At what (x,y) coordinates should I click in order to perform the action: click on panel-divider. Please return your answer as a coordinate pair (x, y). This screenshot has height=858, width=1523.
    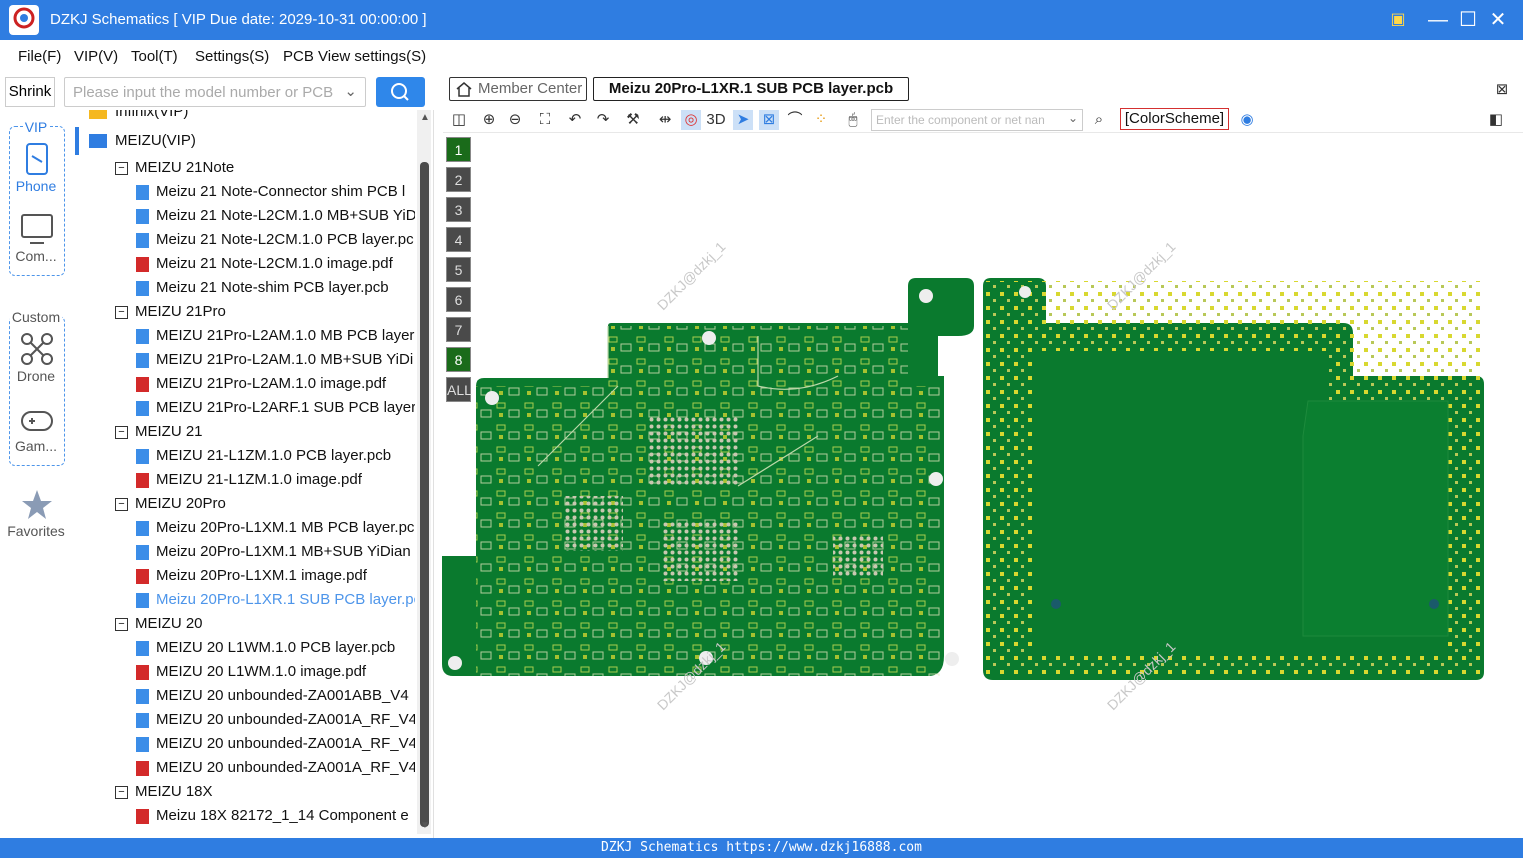
    Looking at the image, I should click on (433, 474).